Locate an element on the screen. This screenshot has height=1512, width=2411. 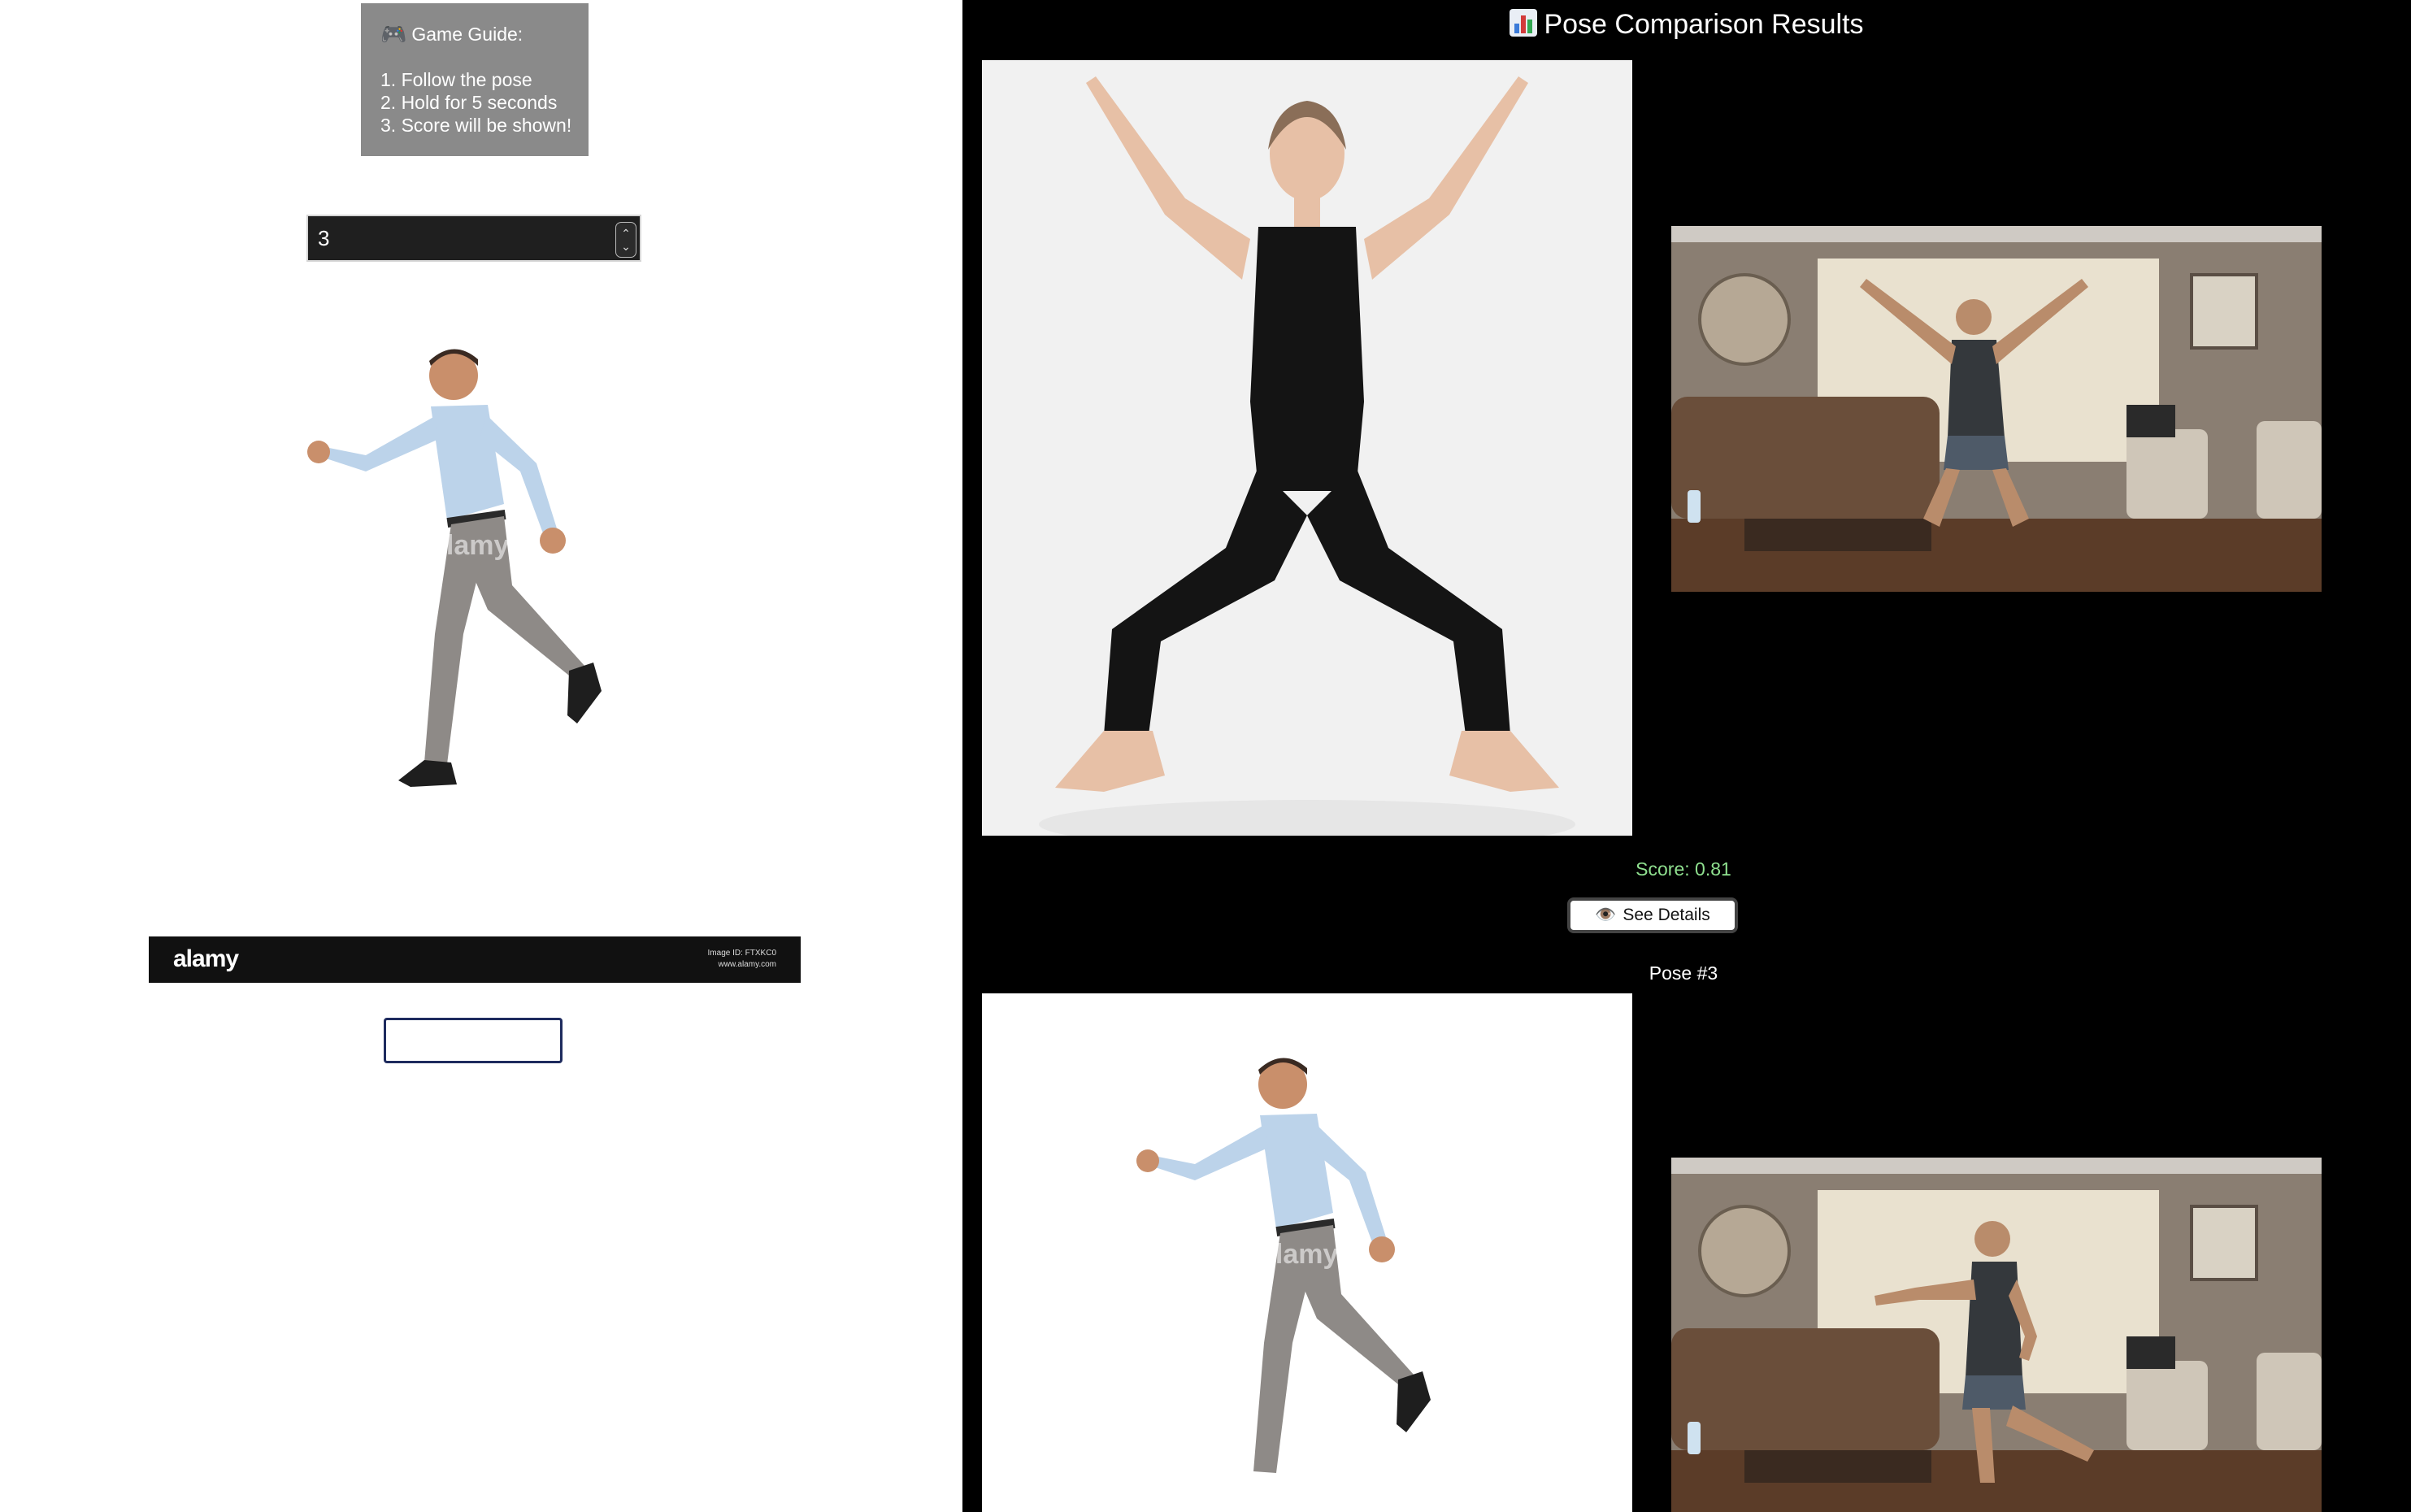
reference-pose-image: alamy is located at coordinates (455, 568).